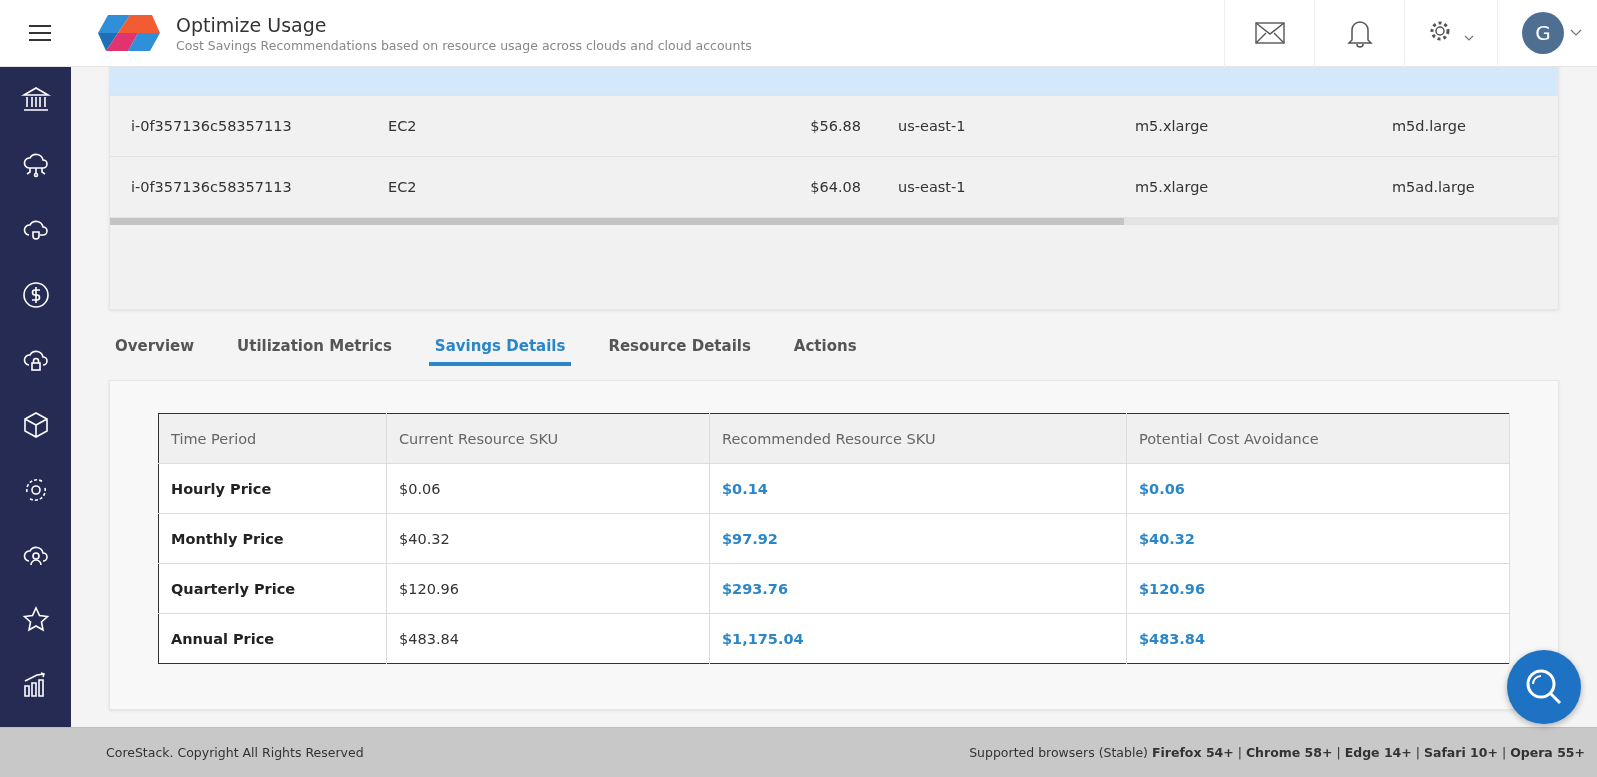 The image size is (1597, 777). Describe the element at coordinates (617, 221) in the screenshot. I see `scrollbar-thumb` at that location.